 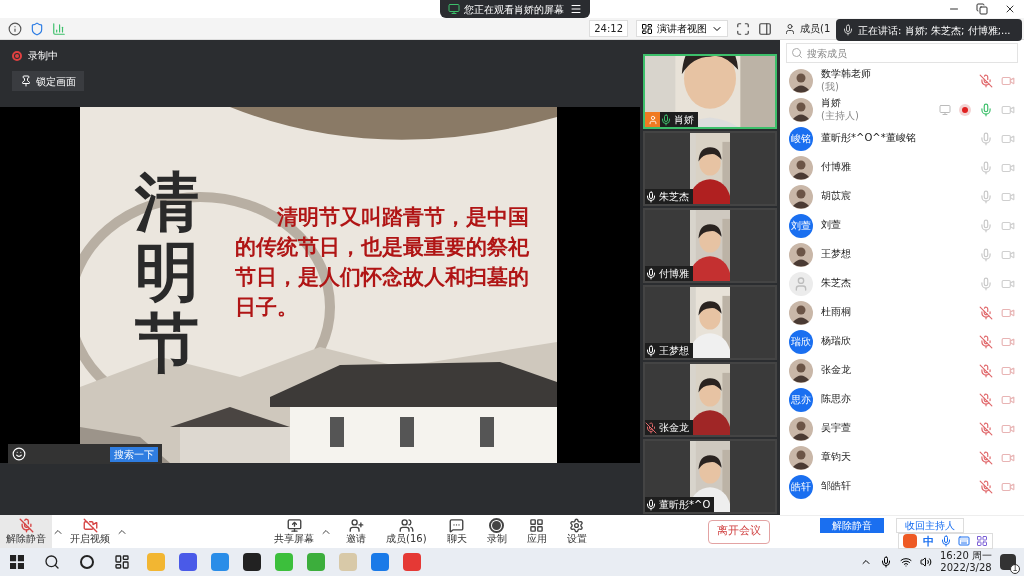 I want to click on member-row: 杜雨桐, so click(x=902, y=312).